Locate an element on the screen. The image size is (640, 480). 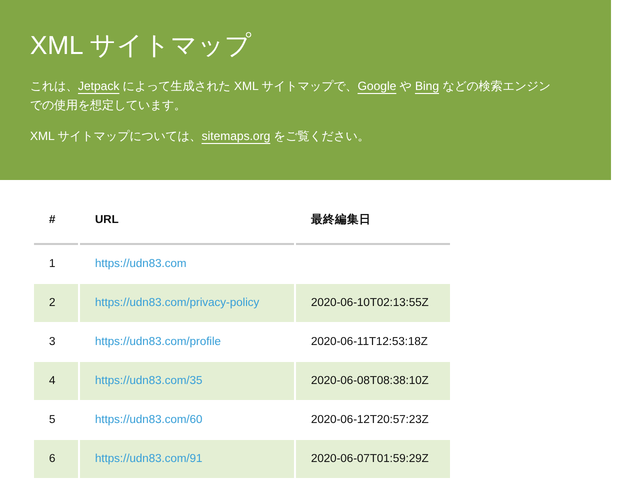
text-link: Jetpack is located at coordinates (99, 86).